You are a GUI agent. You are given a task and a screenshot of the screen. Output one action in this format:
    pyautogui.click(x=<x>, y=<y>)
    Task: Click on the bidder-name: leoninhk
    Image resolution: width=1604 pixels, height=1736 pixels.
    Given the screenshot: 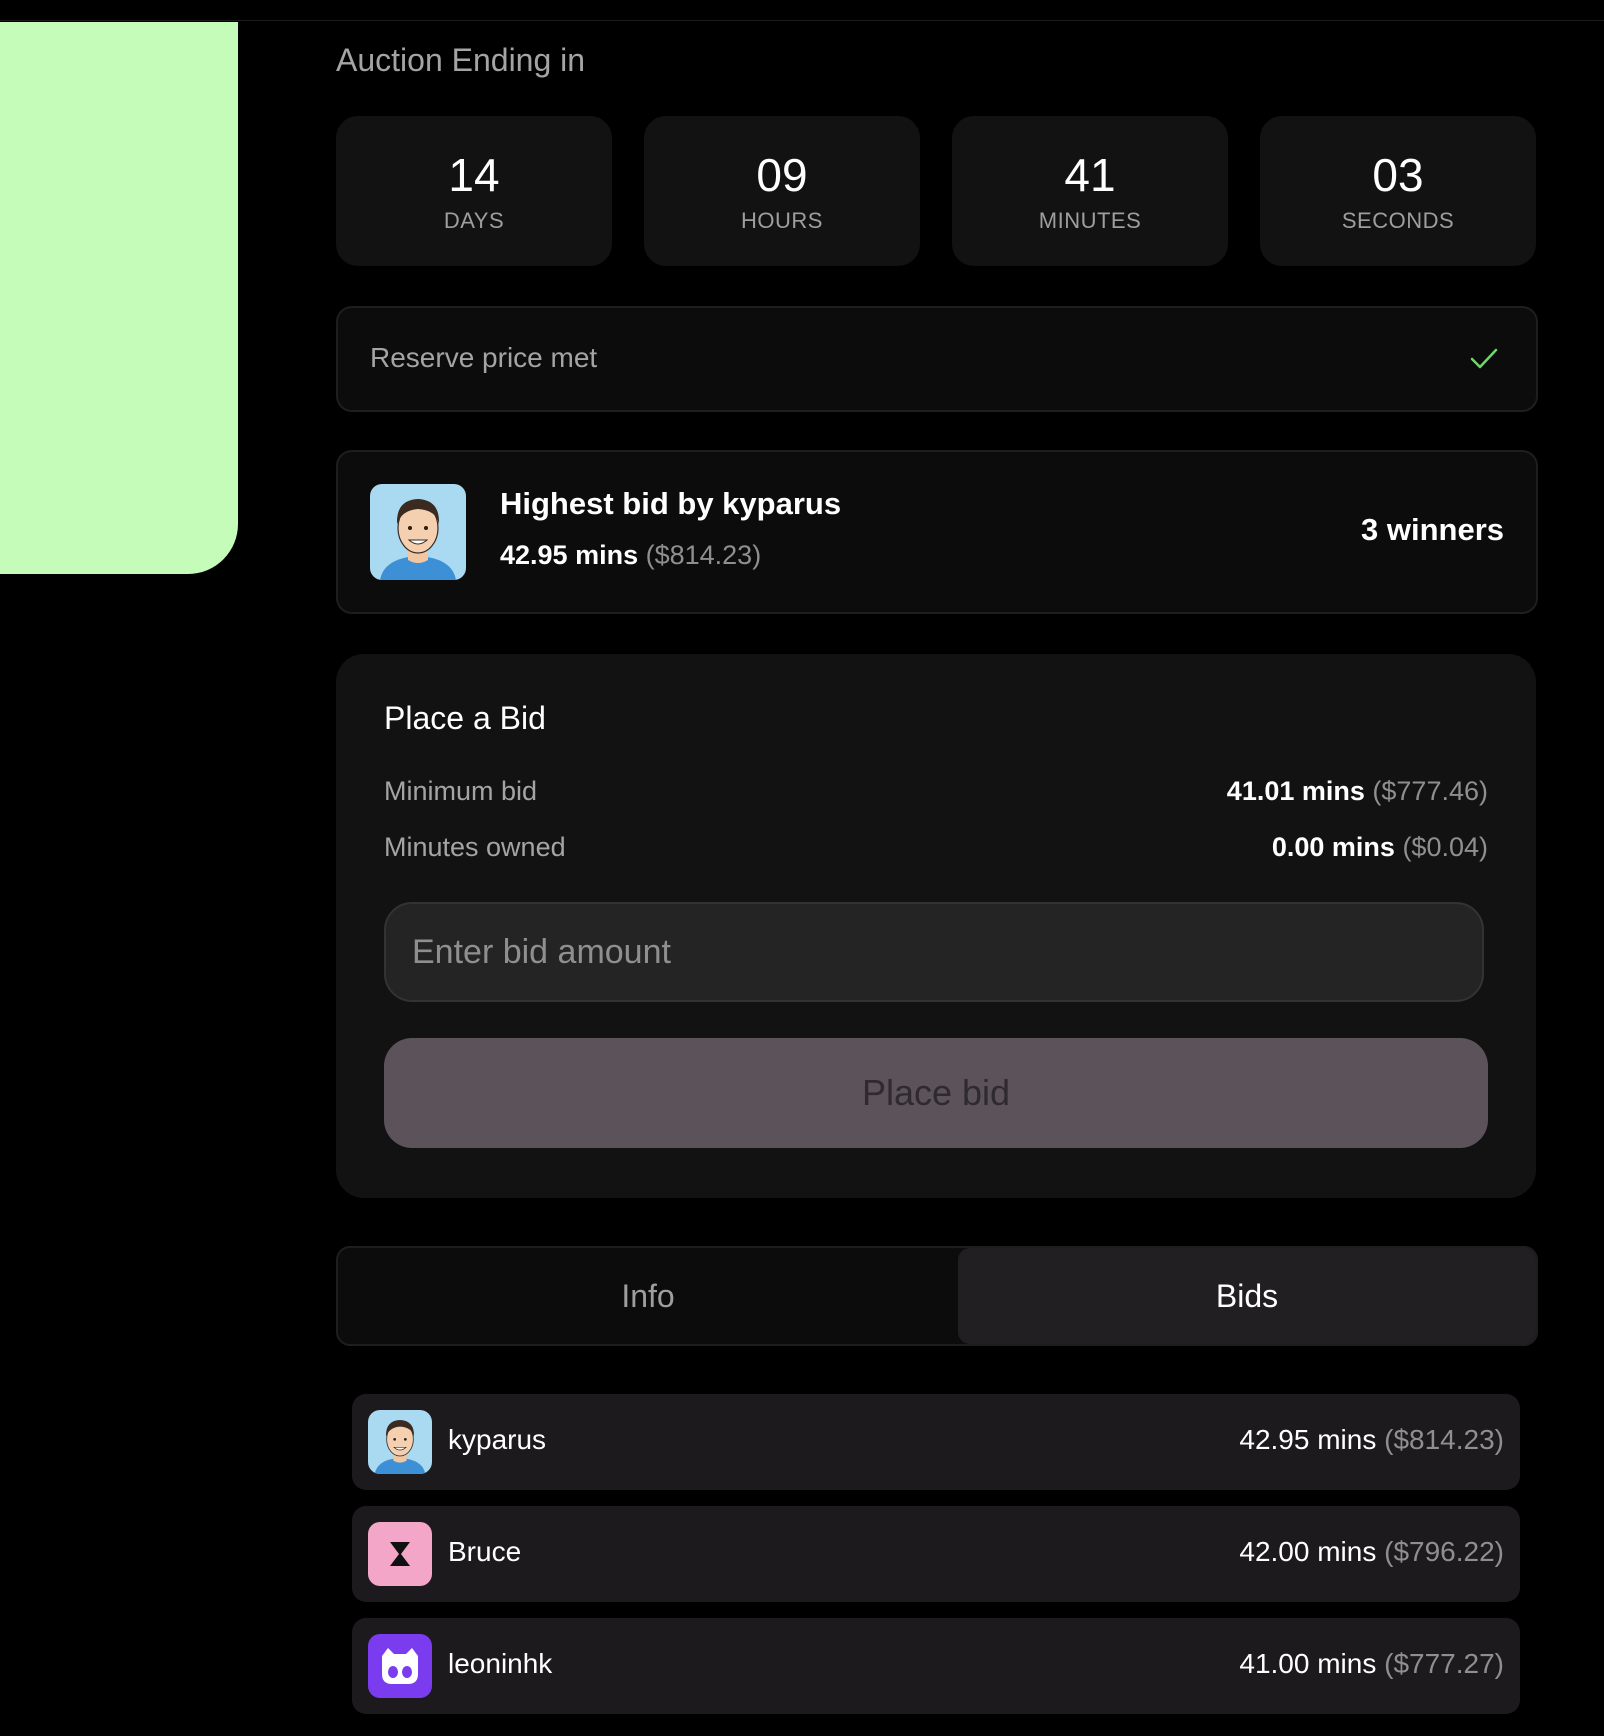 What is the action you would take?
    pyautogui.click(x=500, y=1663)
    